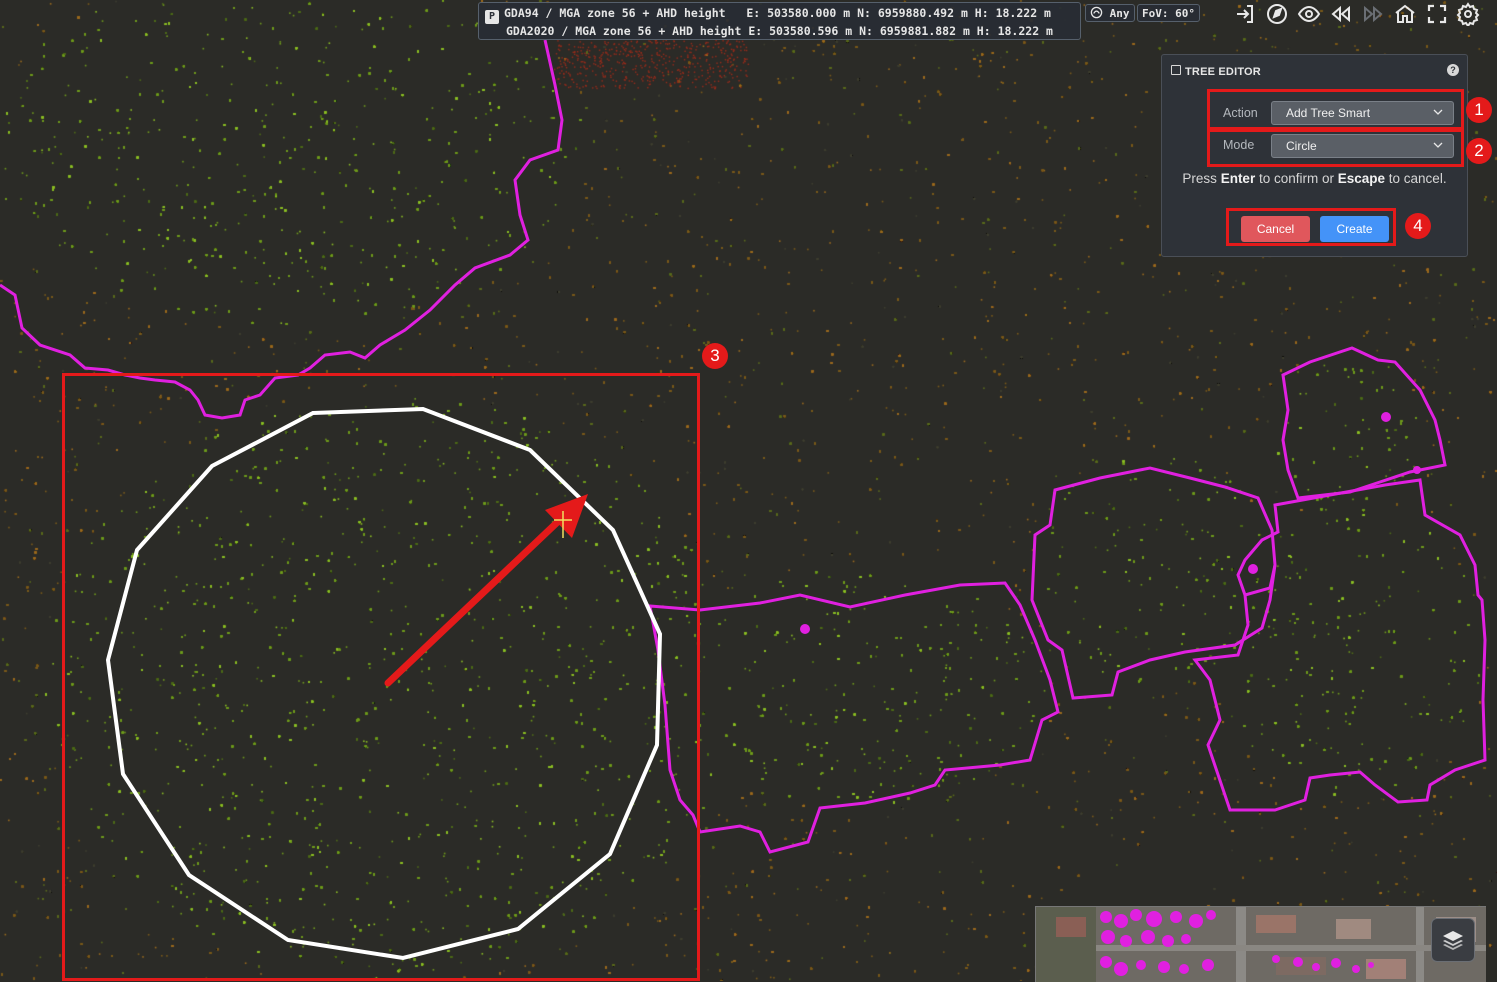  Describe the element at coordinates (1309, 14) in the screenshot. I see `eye-icon` at that location.